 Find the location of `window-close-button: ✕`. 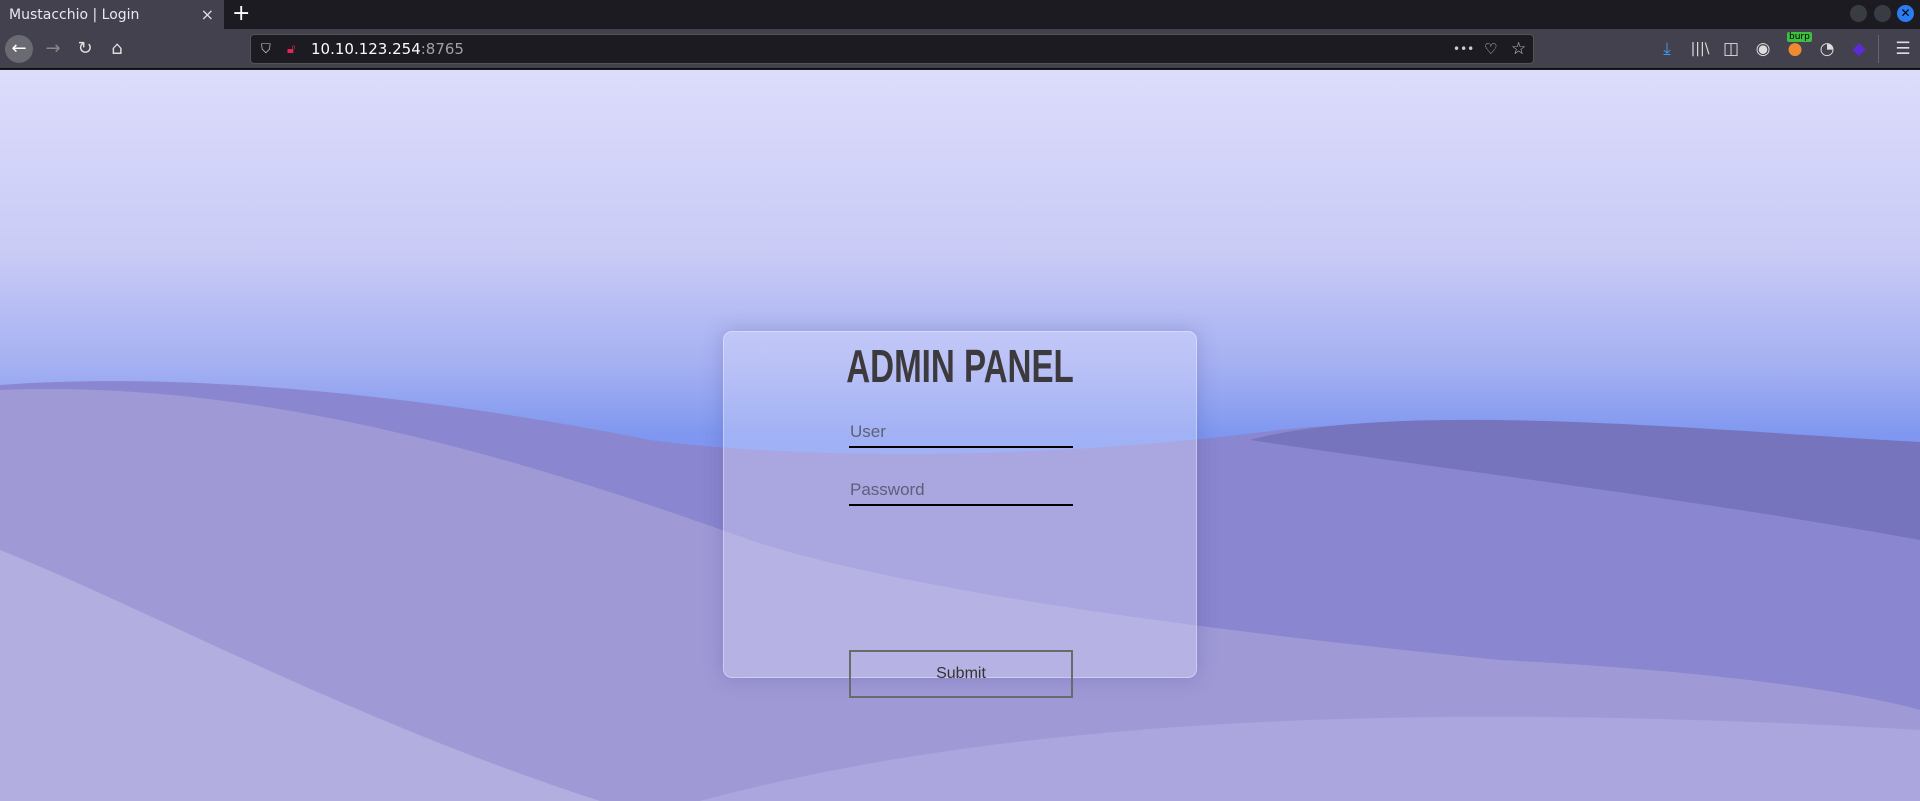

window-close-button: ✕ is located at coordinates (1905, 13).